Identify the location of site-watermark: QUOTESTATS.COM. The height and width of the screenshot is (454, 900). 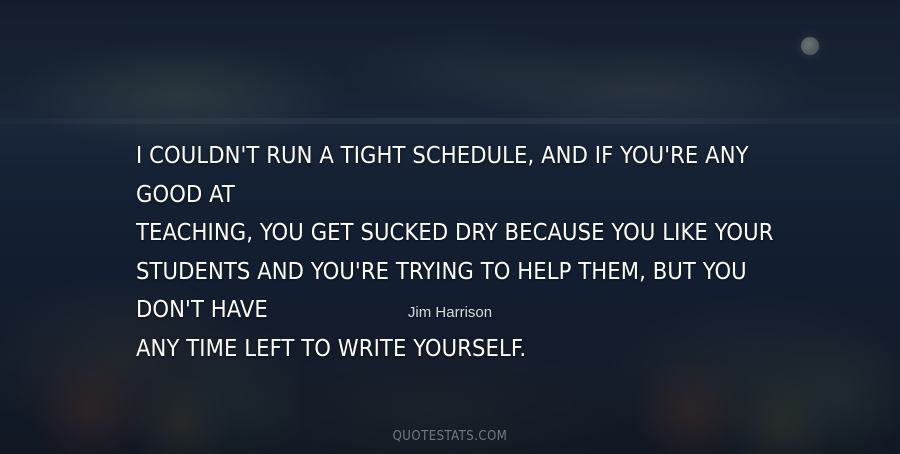
(450, 436).